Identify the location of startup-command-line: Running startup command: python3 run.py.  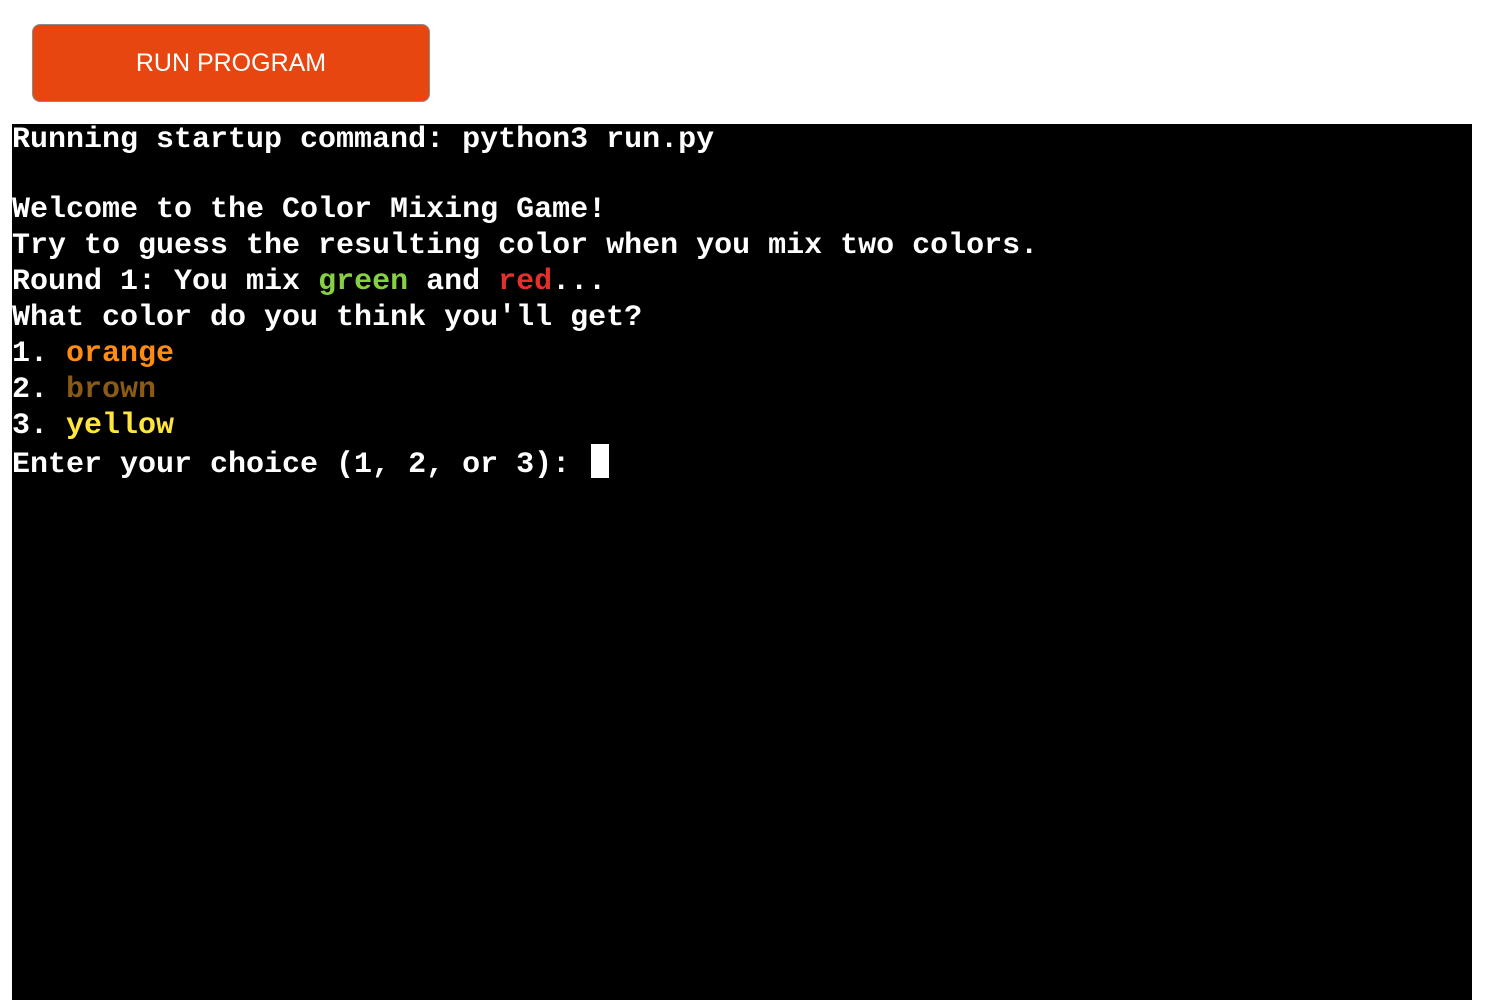
(363, 140).